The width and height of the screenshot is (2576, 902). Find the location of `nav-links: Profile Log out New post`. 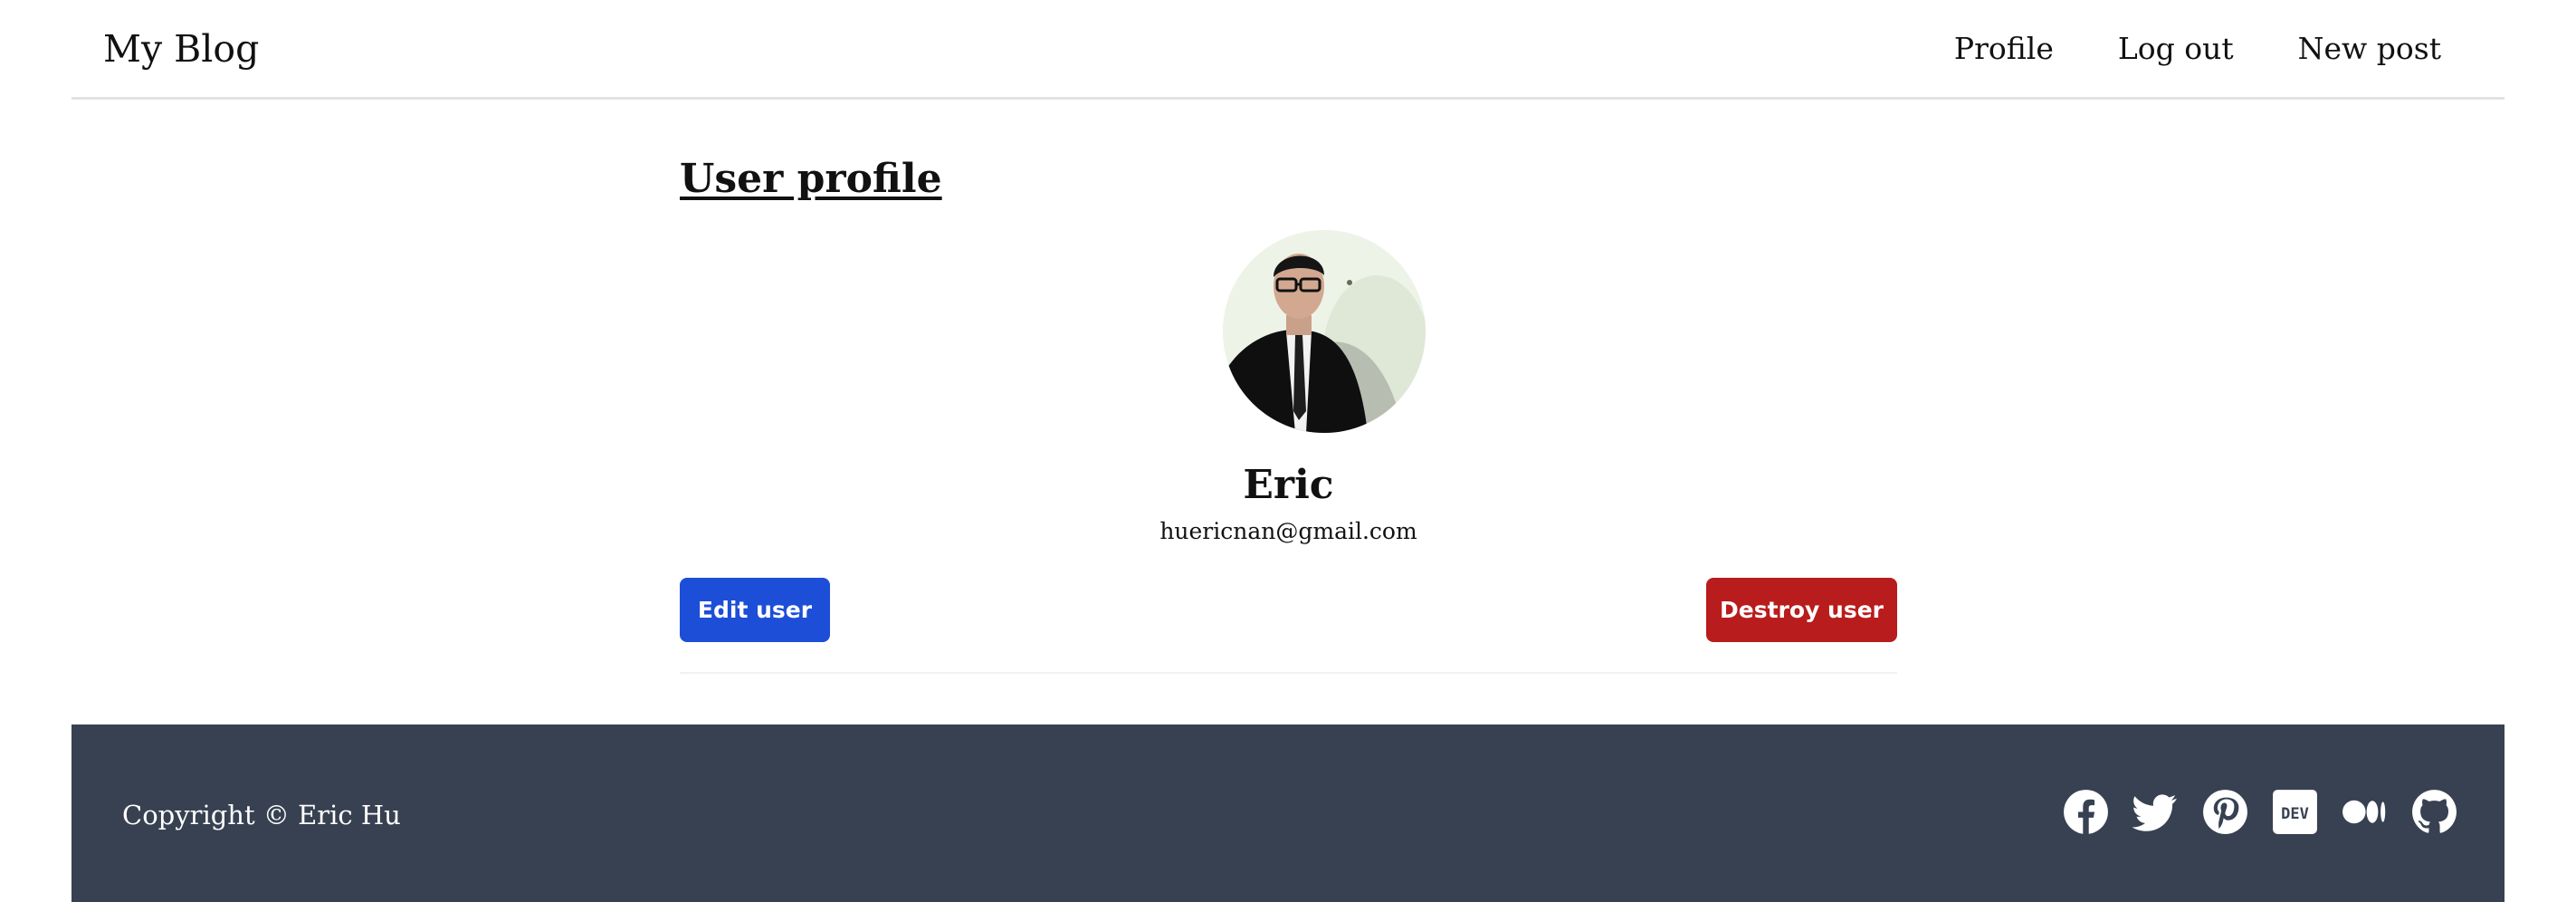

nav-links: Profile Log out New post is located at coordinates (2197, 49).